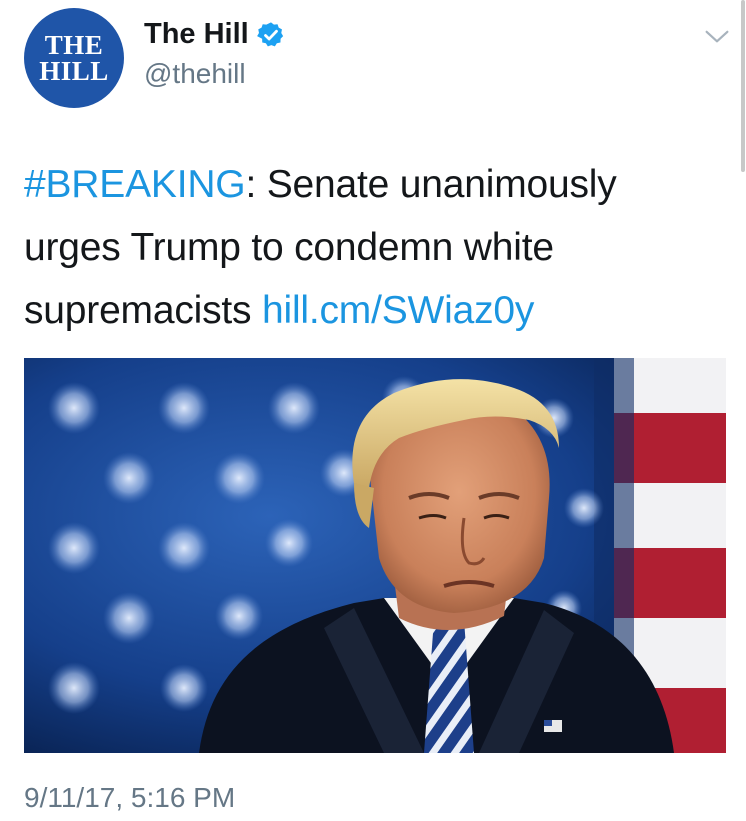 This screenshot has height=821, width=746. I want to click on tweet-menu-button, so click(717, 37).